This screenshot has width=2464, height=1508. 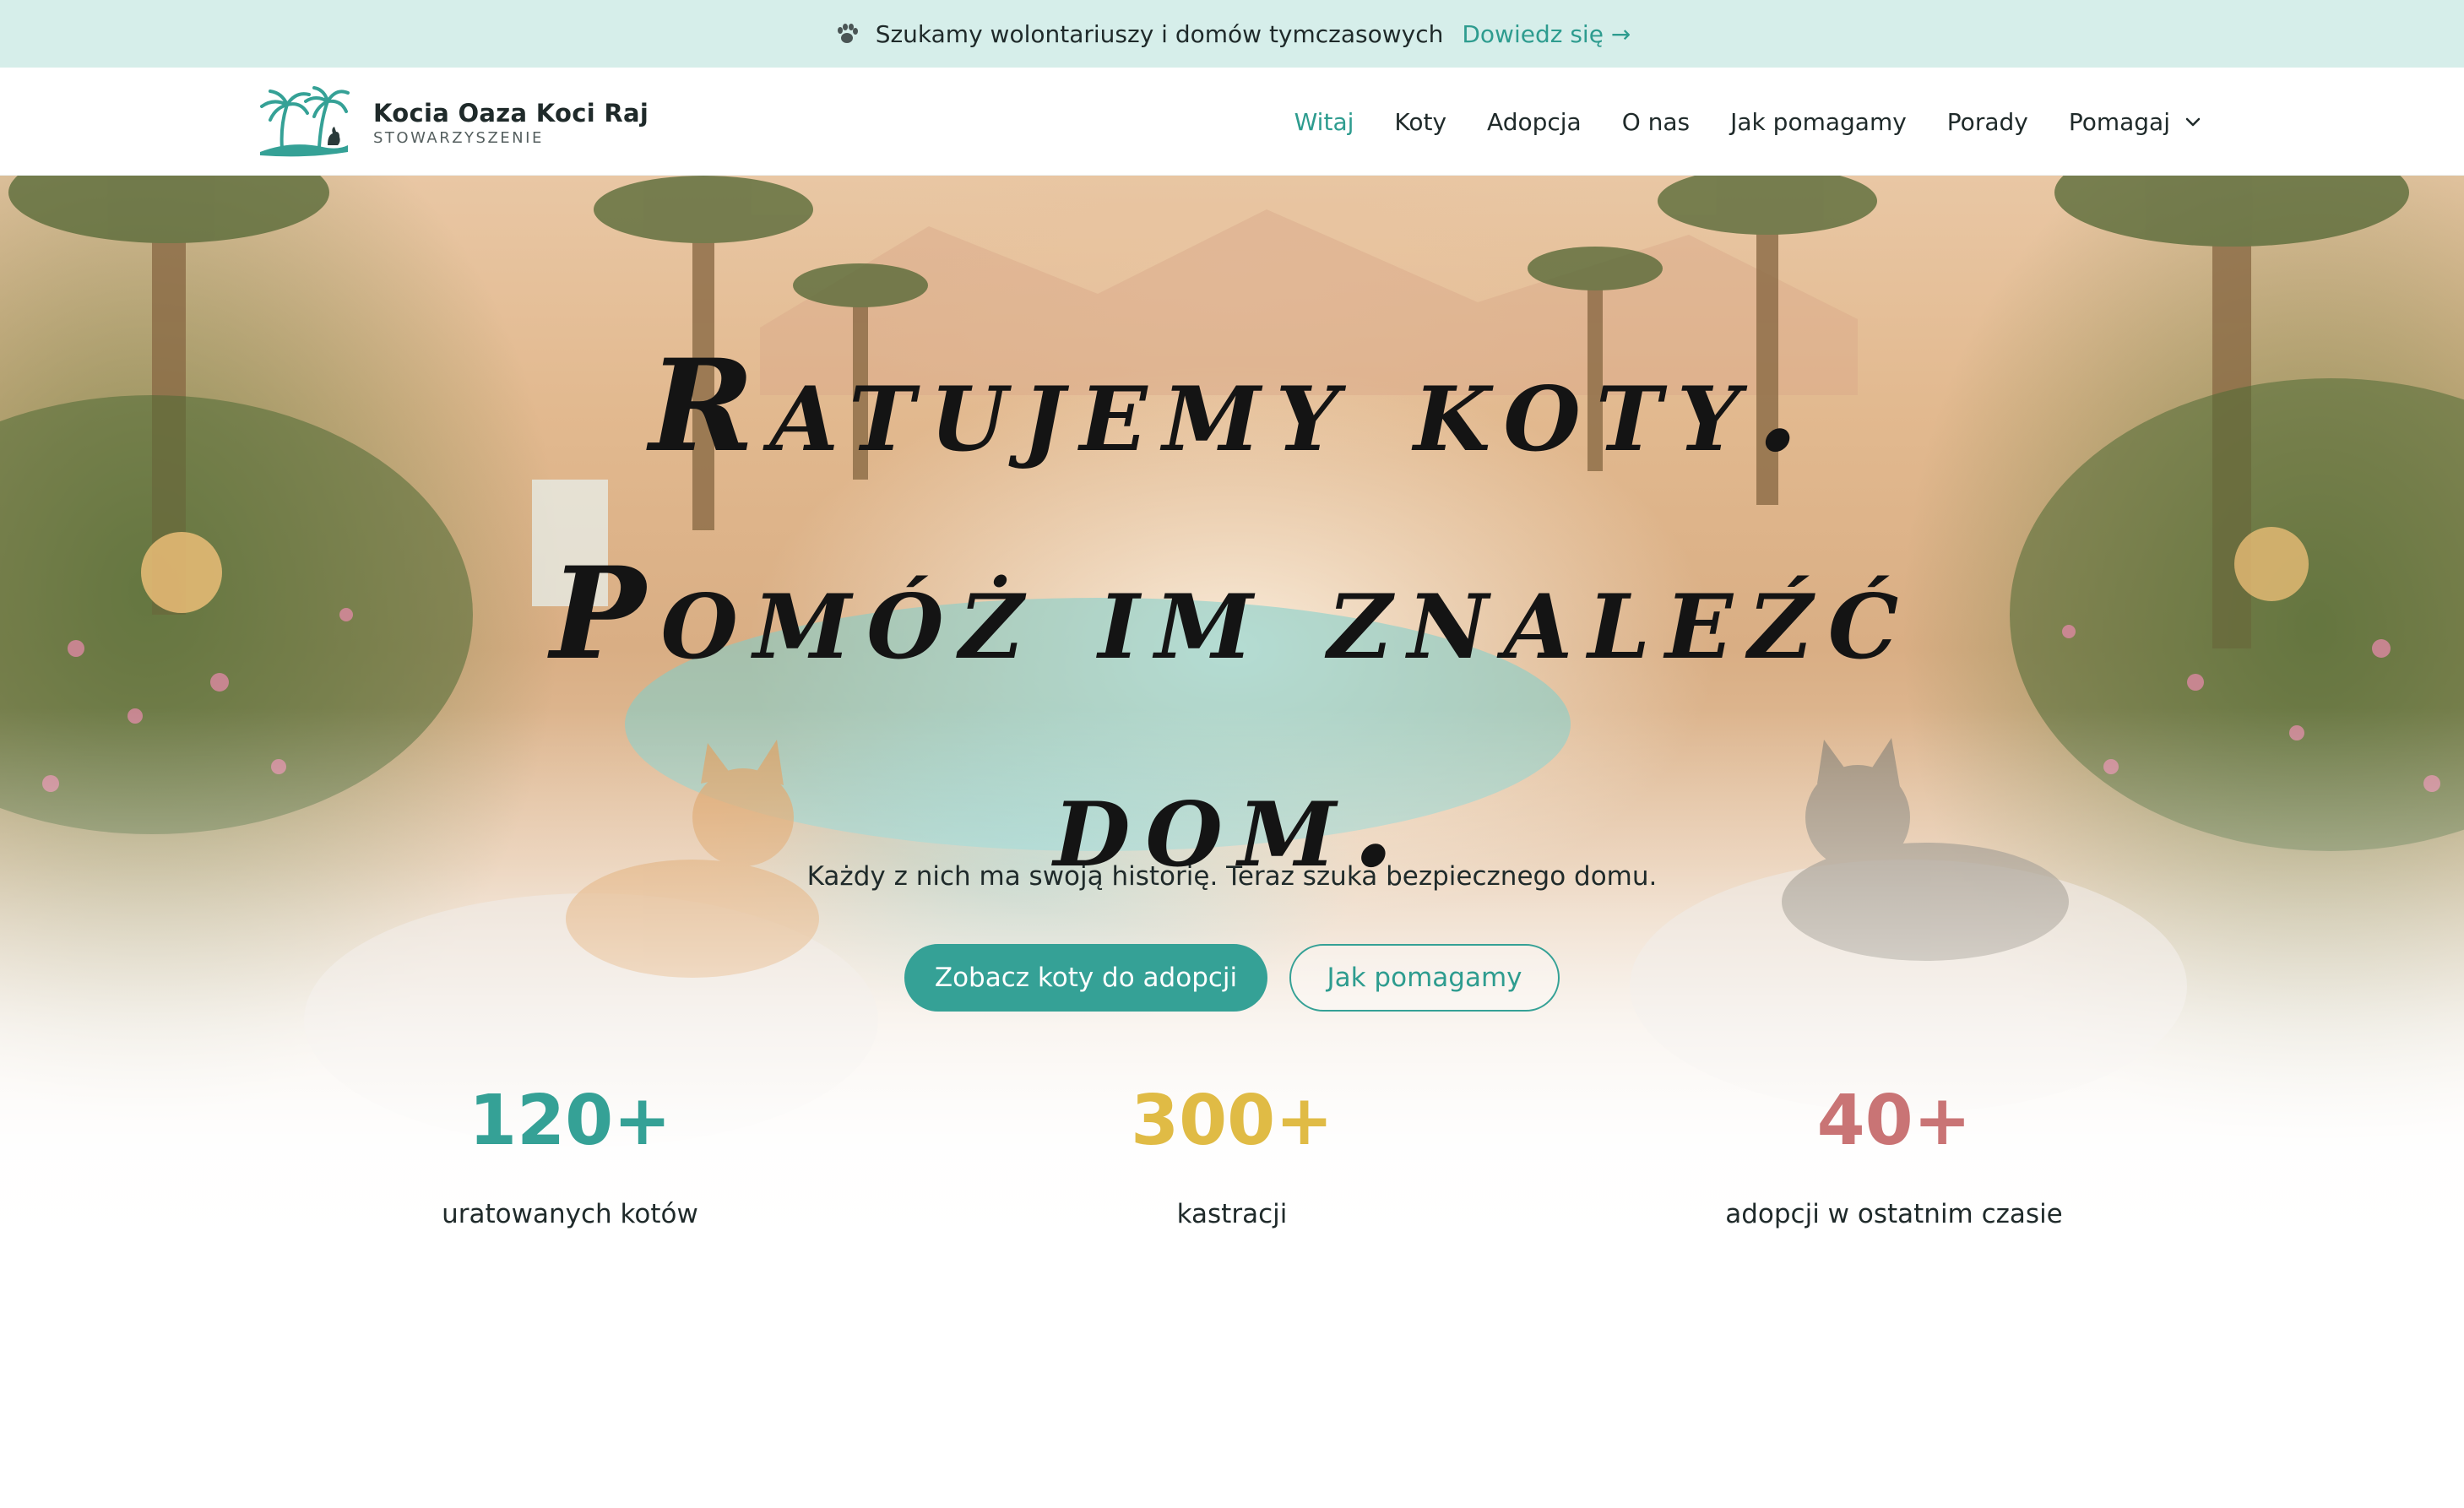 What do you see at coordinates (2193, 122) in the screenshot?
I see `chevron-down-icon` at bounding box center [2193, 122].